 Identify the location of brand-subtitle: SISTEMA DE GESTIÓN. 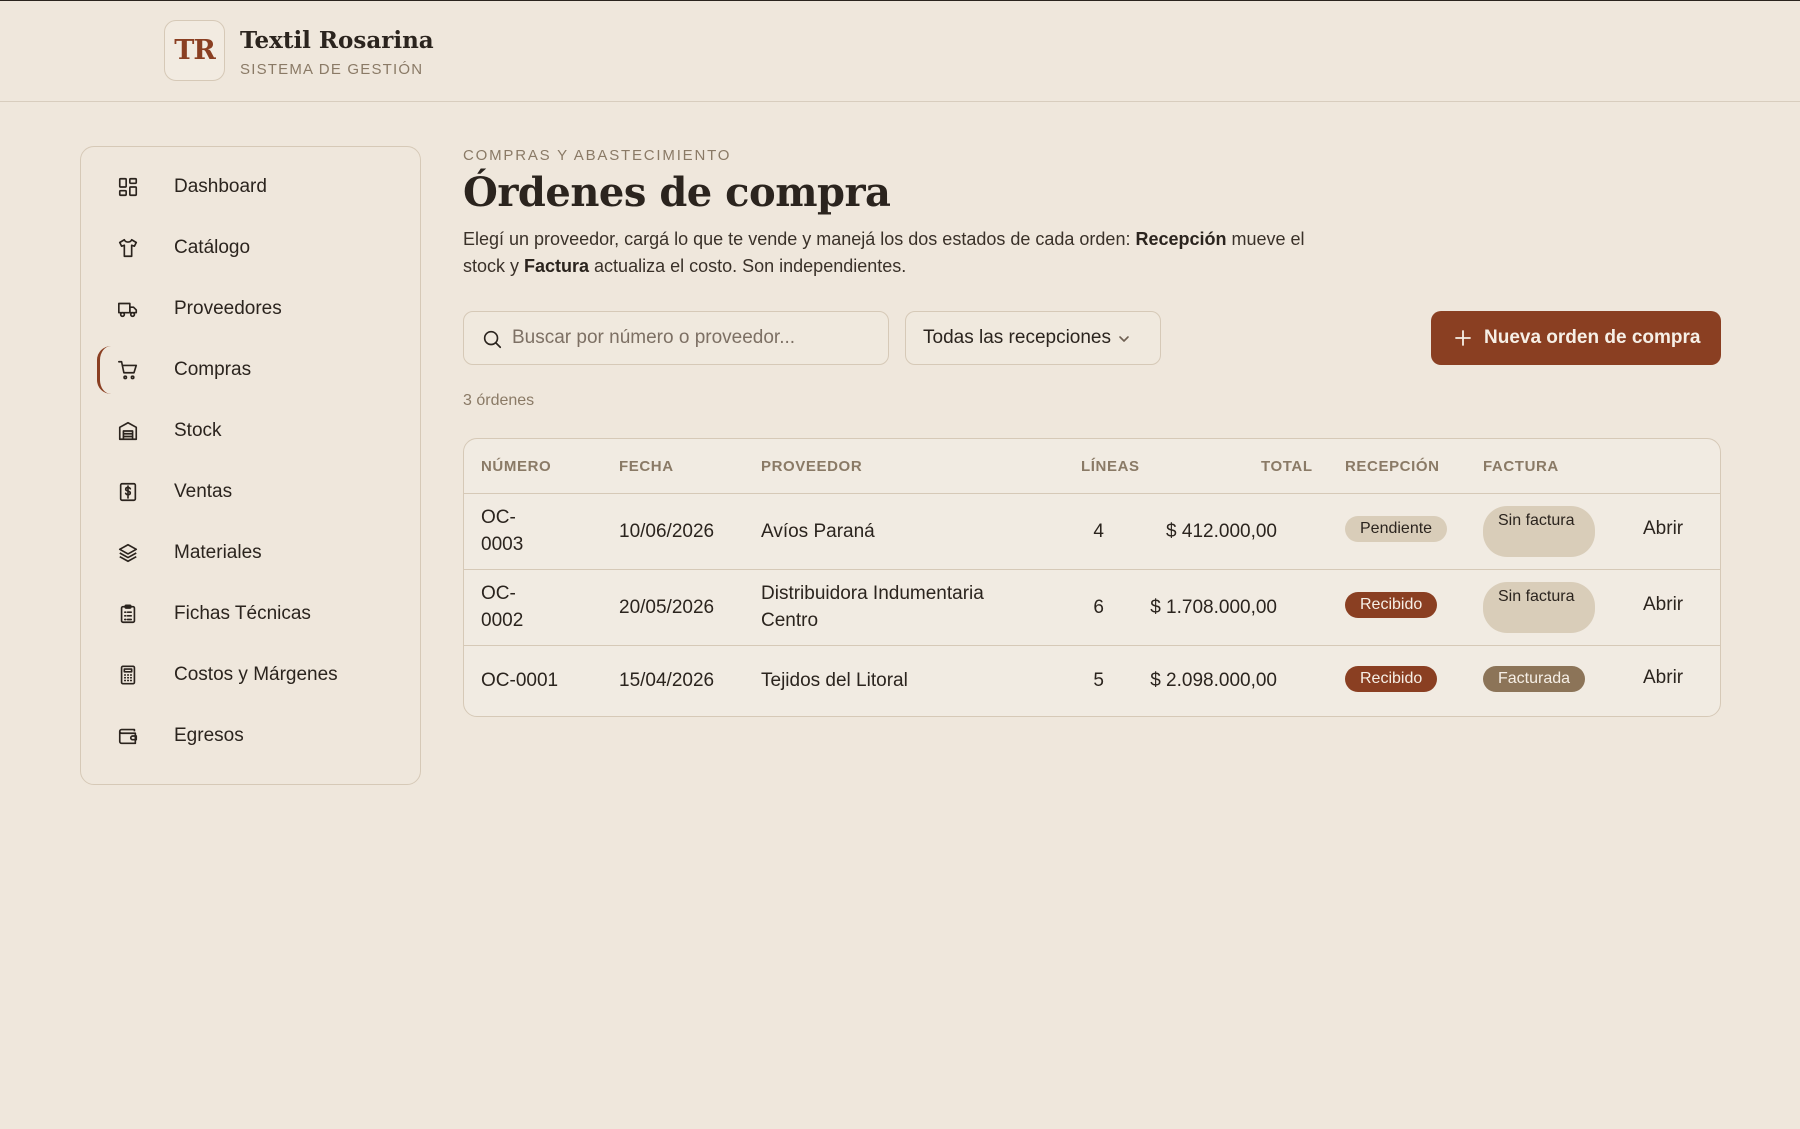
(332, 69).